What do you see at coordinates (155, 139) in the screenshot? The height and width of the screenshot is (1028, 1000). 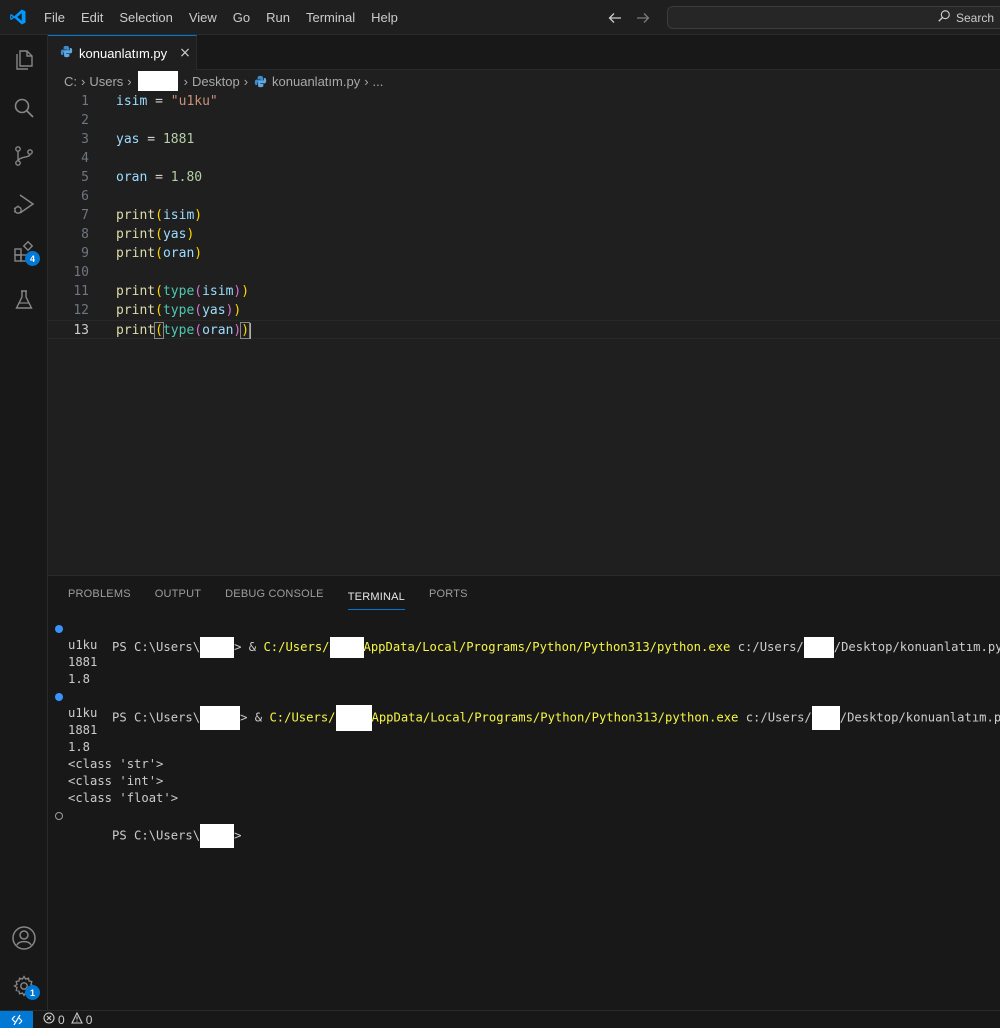 I see `code-text: yas = 1881` at bounding box center [155, 139].